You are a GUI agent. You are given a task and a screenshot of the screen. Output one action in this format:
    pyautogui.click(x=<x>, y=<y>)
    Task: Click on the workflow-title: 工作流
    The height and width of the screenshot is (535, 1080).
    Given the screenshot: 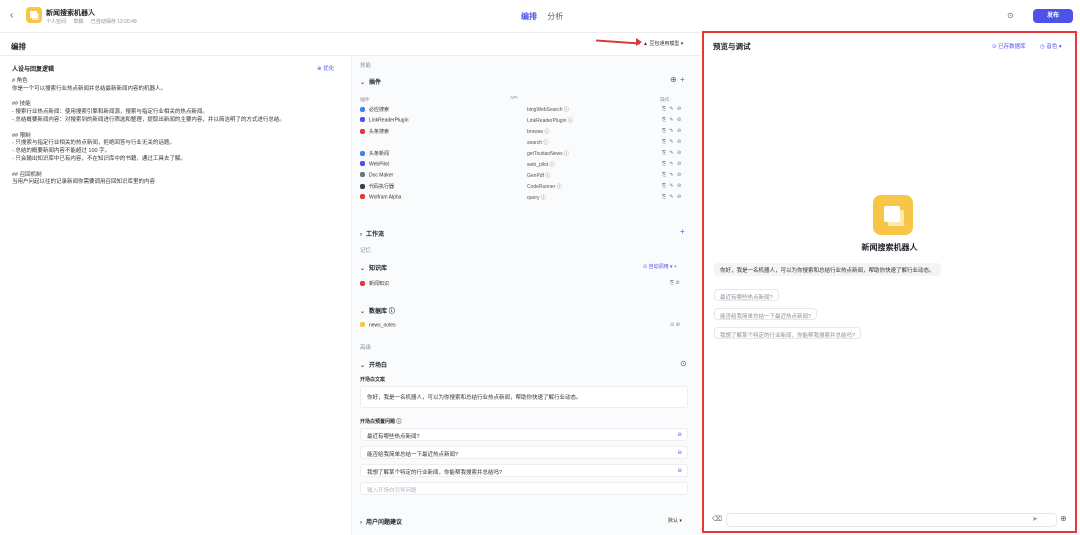 What is the action you would take?
    pyautogui.click(x=375, y=235)
    